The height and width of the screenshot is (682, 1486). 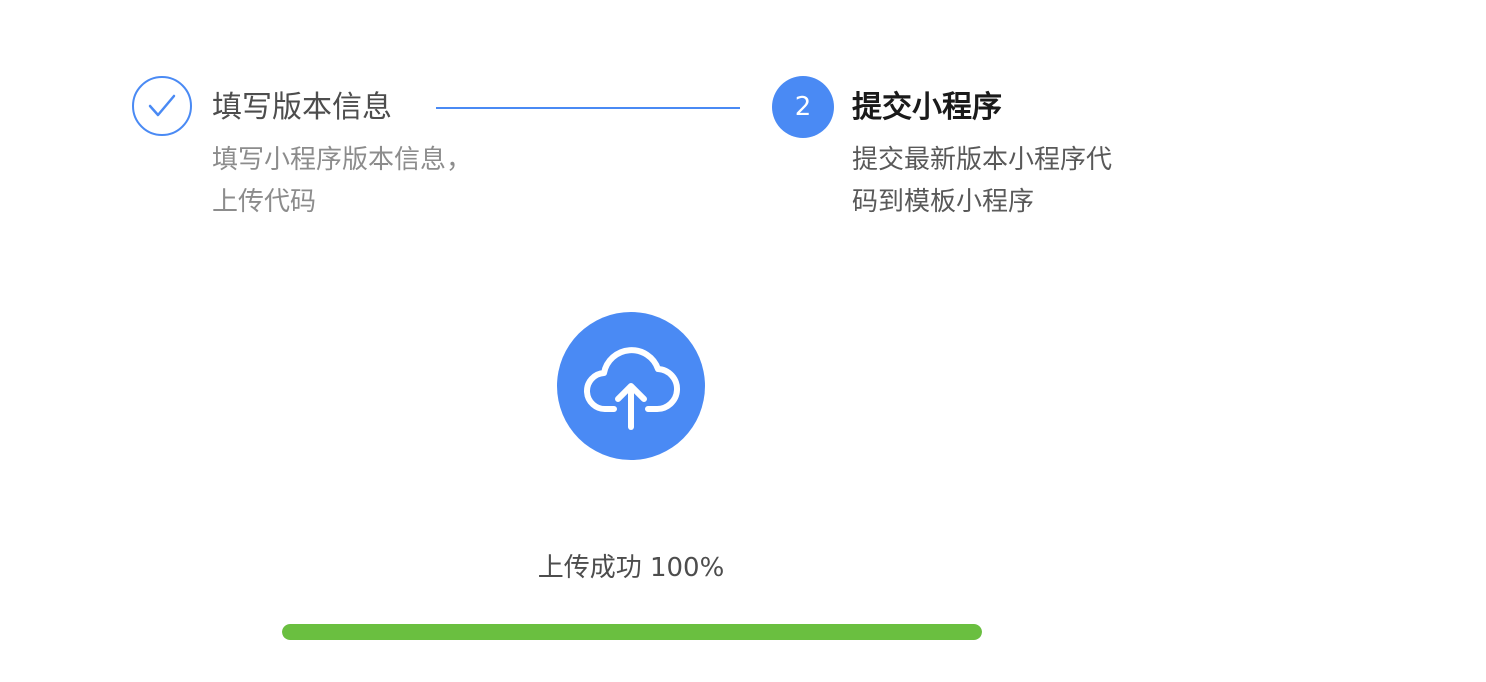 What do you see at coordinates (803, 107) in the screenshot?
I see `step-2-number-badge: 2` at bounding box center [803, 107].